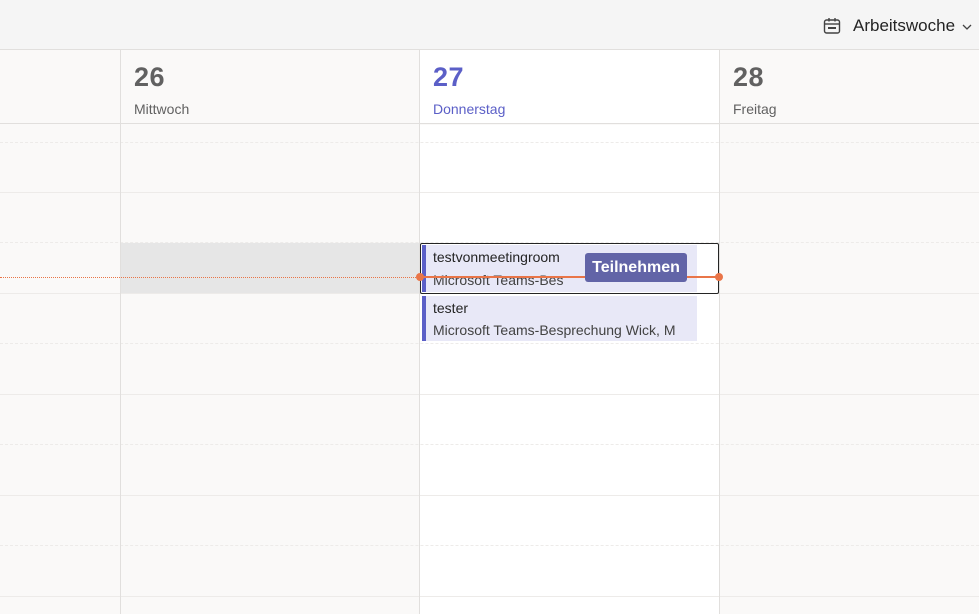 This screenshot has width=979, height=614. I want to click on day-header-friday: 28 Freitag, so click(849, 87).